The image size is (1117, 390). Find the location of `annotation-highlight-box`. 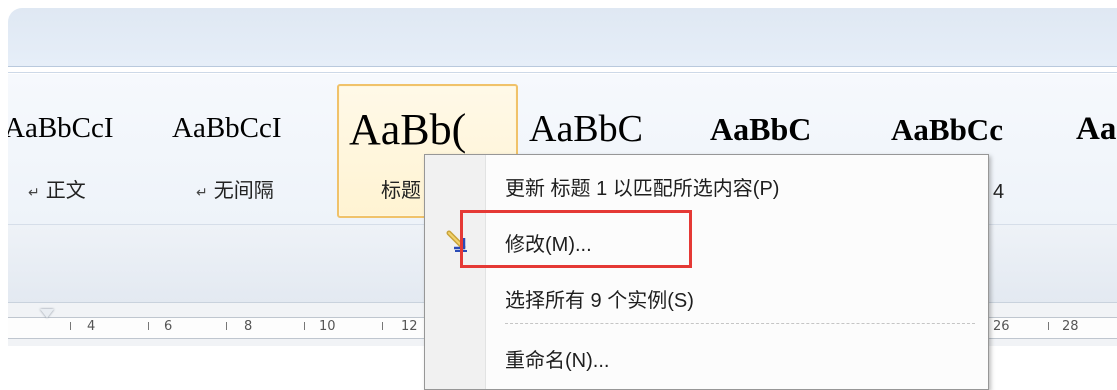

annotation-highlight-box is located at coordinates (576, 239).